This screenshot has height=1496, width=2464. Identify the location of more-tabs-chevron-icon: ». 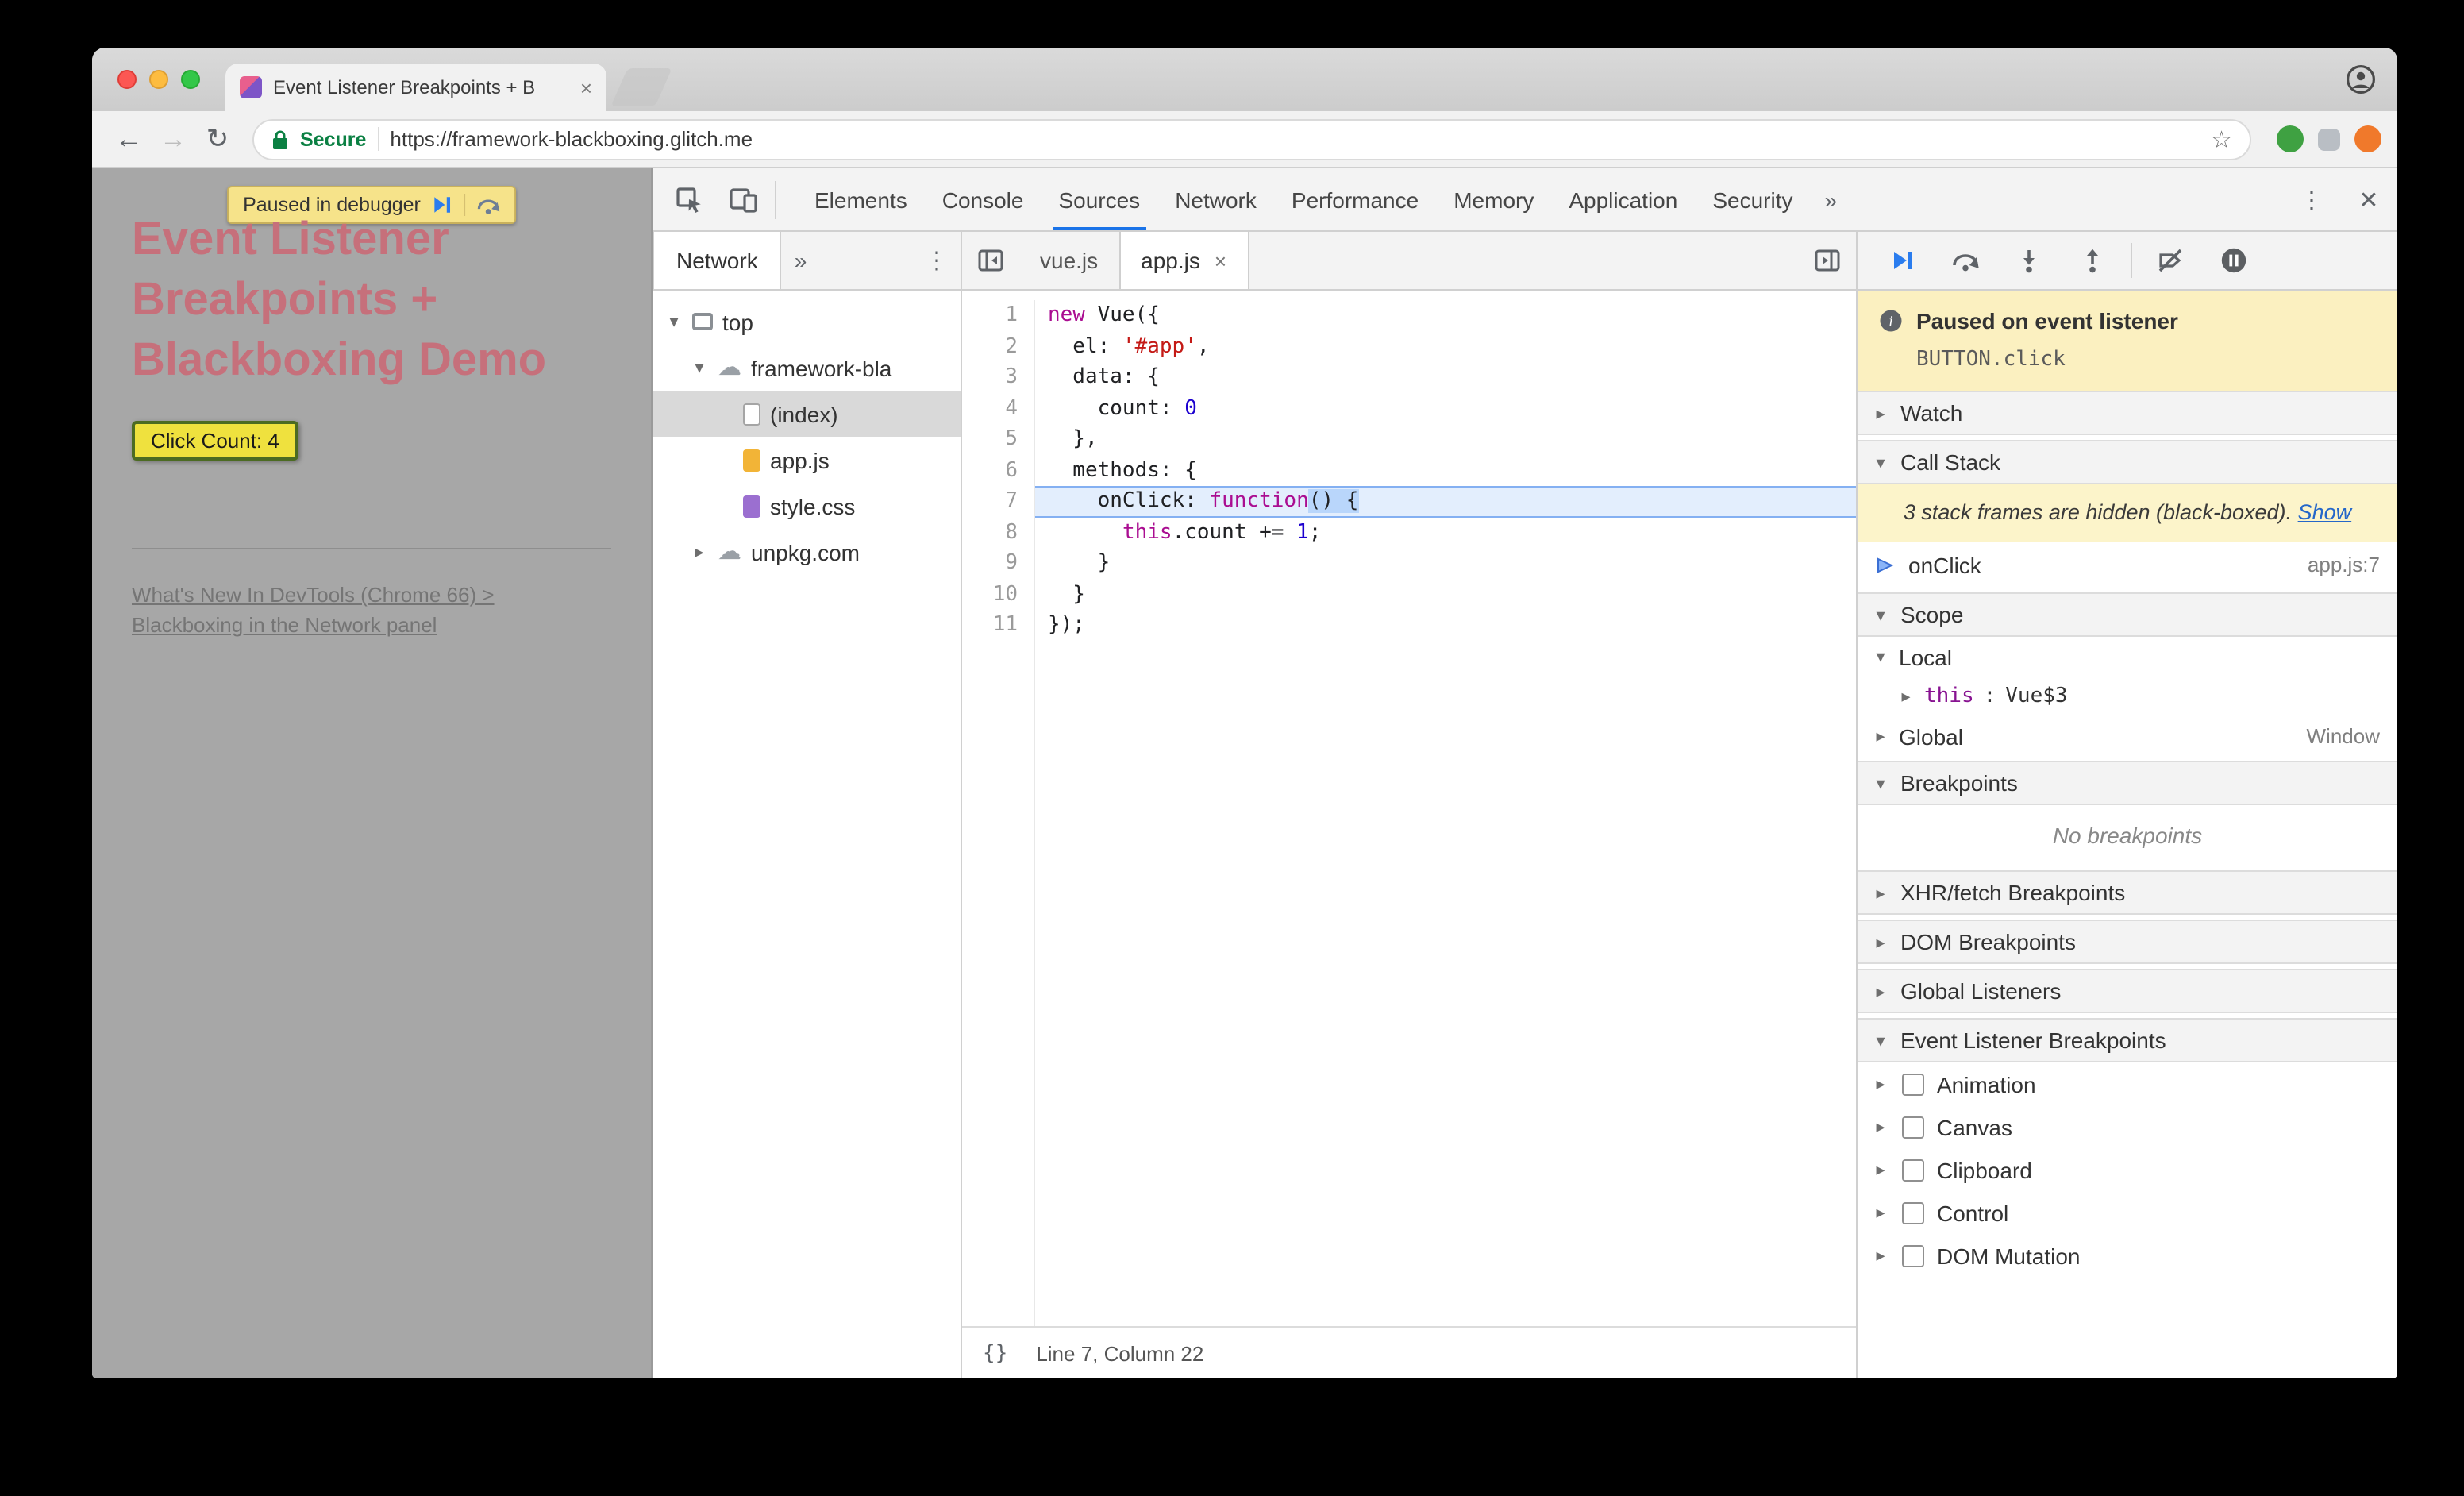
(1831, 199).